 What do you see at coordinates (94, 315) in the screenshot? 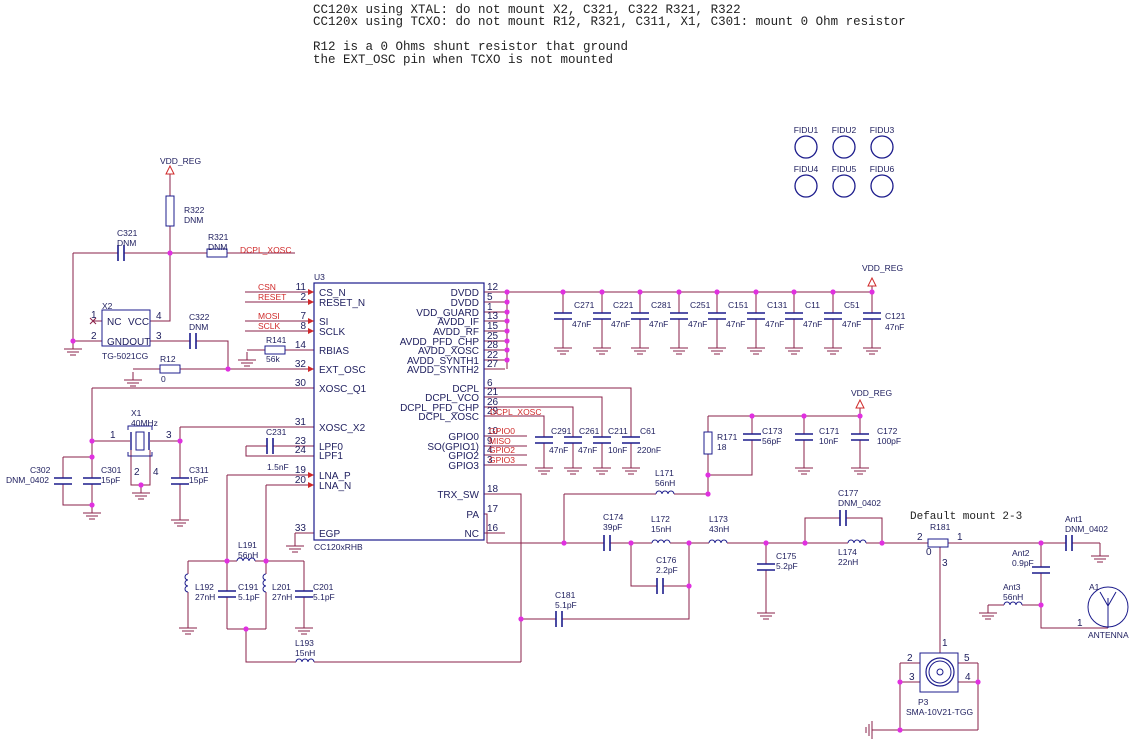
I see `label: 1` at bounding box center [94, 315].